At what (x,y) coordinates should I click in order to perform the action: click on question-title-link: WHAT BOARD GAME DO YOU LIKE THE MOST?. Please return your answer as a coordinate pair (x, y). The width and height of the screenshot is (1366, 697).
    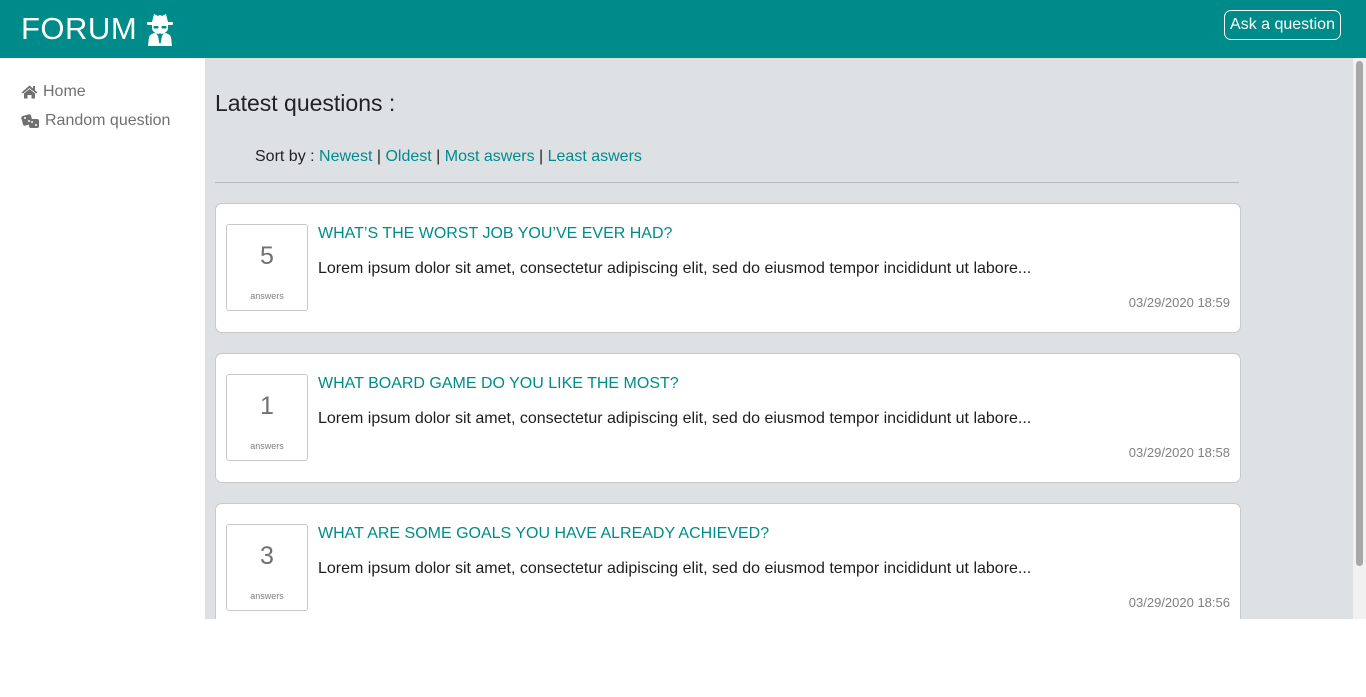
    Looking at the image, I should click on (498, 384).